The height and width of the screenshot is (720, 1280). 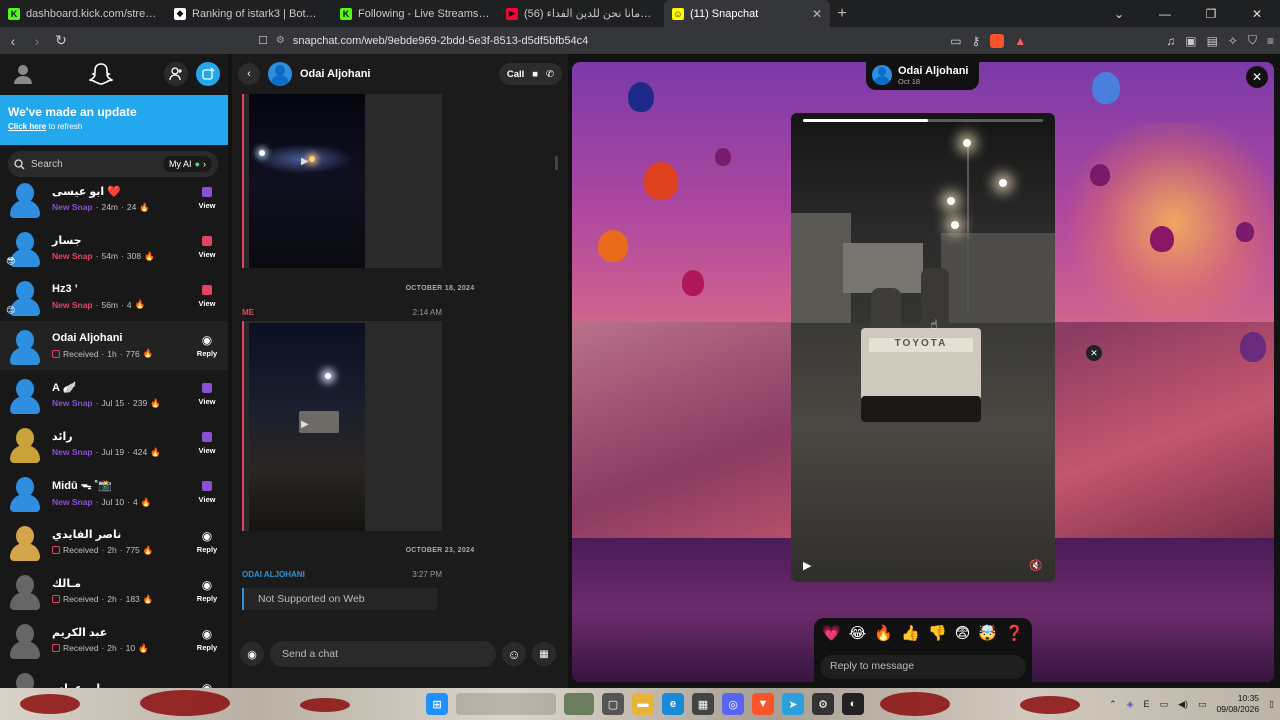 I want to click on new-tab-button: +, so click(x=842, y=14).